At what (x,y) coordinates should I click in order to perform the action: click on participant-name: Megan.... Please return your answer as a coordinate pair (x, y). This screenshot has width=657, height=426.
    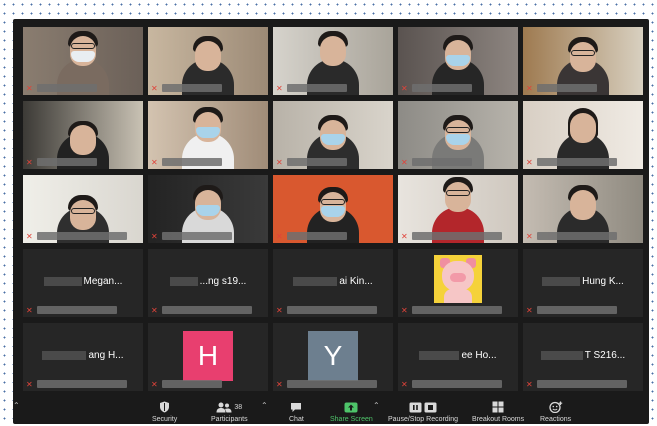
    Looking at the image, I should click on (83, 281).